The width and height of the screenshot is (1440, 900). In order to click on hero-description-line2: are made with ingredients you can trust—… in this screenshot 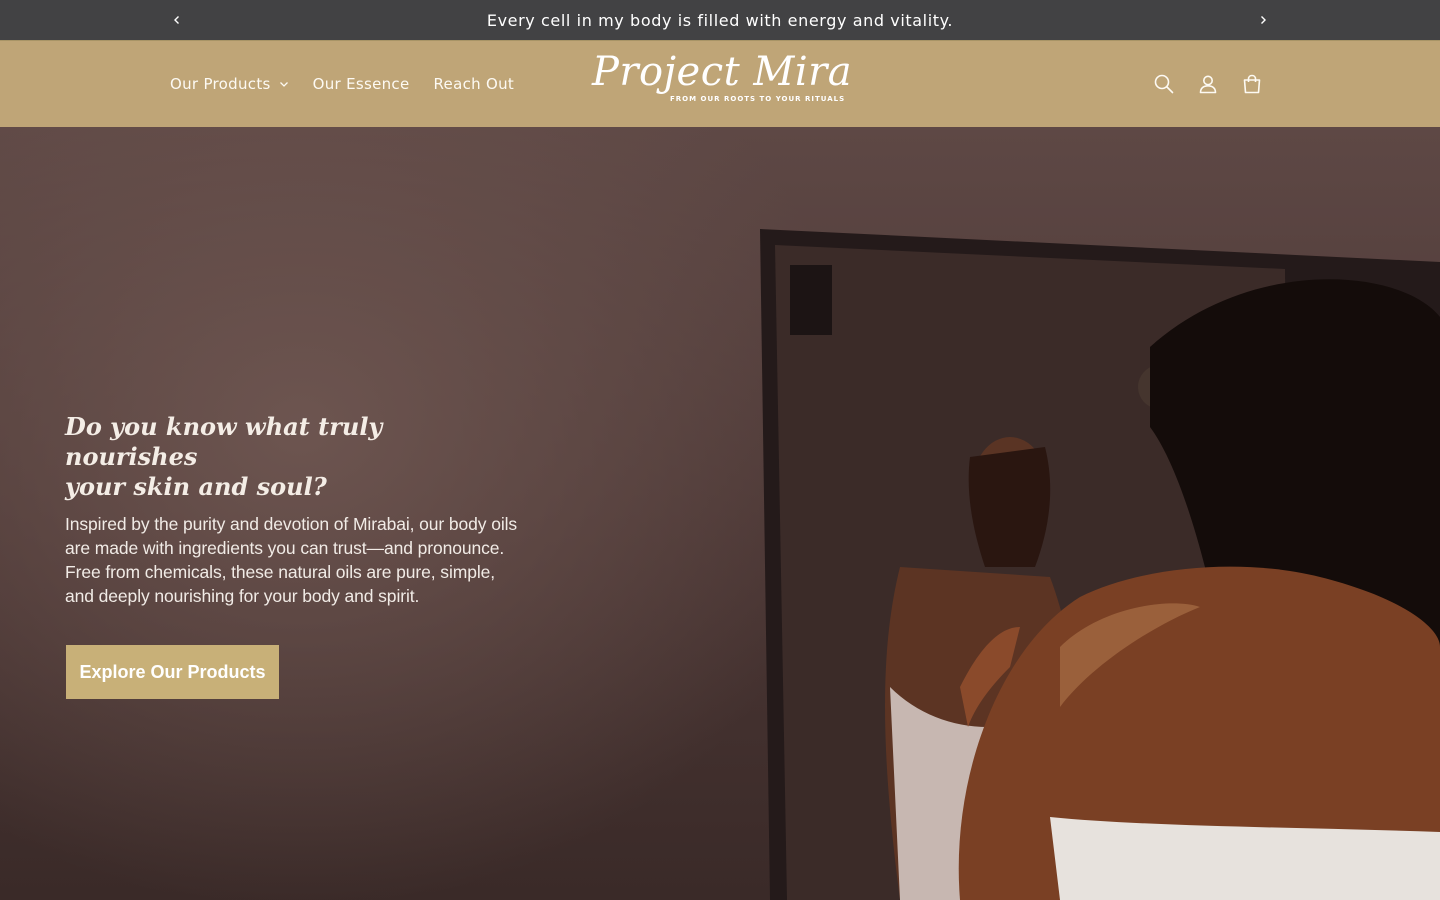, I will do `click(285, 548)`.